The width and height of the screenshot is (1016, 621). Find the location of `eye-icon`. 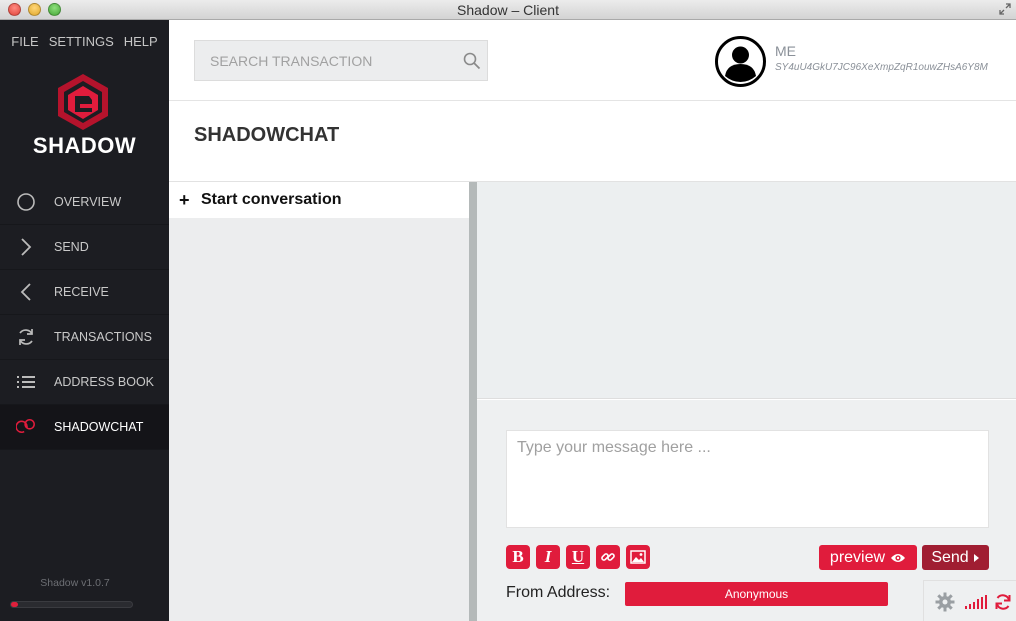

eye-icon is located at coordinates (898, 557).